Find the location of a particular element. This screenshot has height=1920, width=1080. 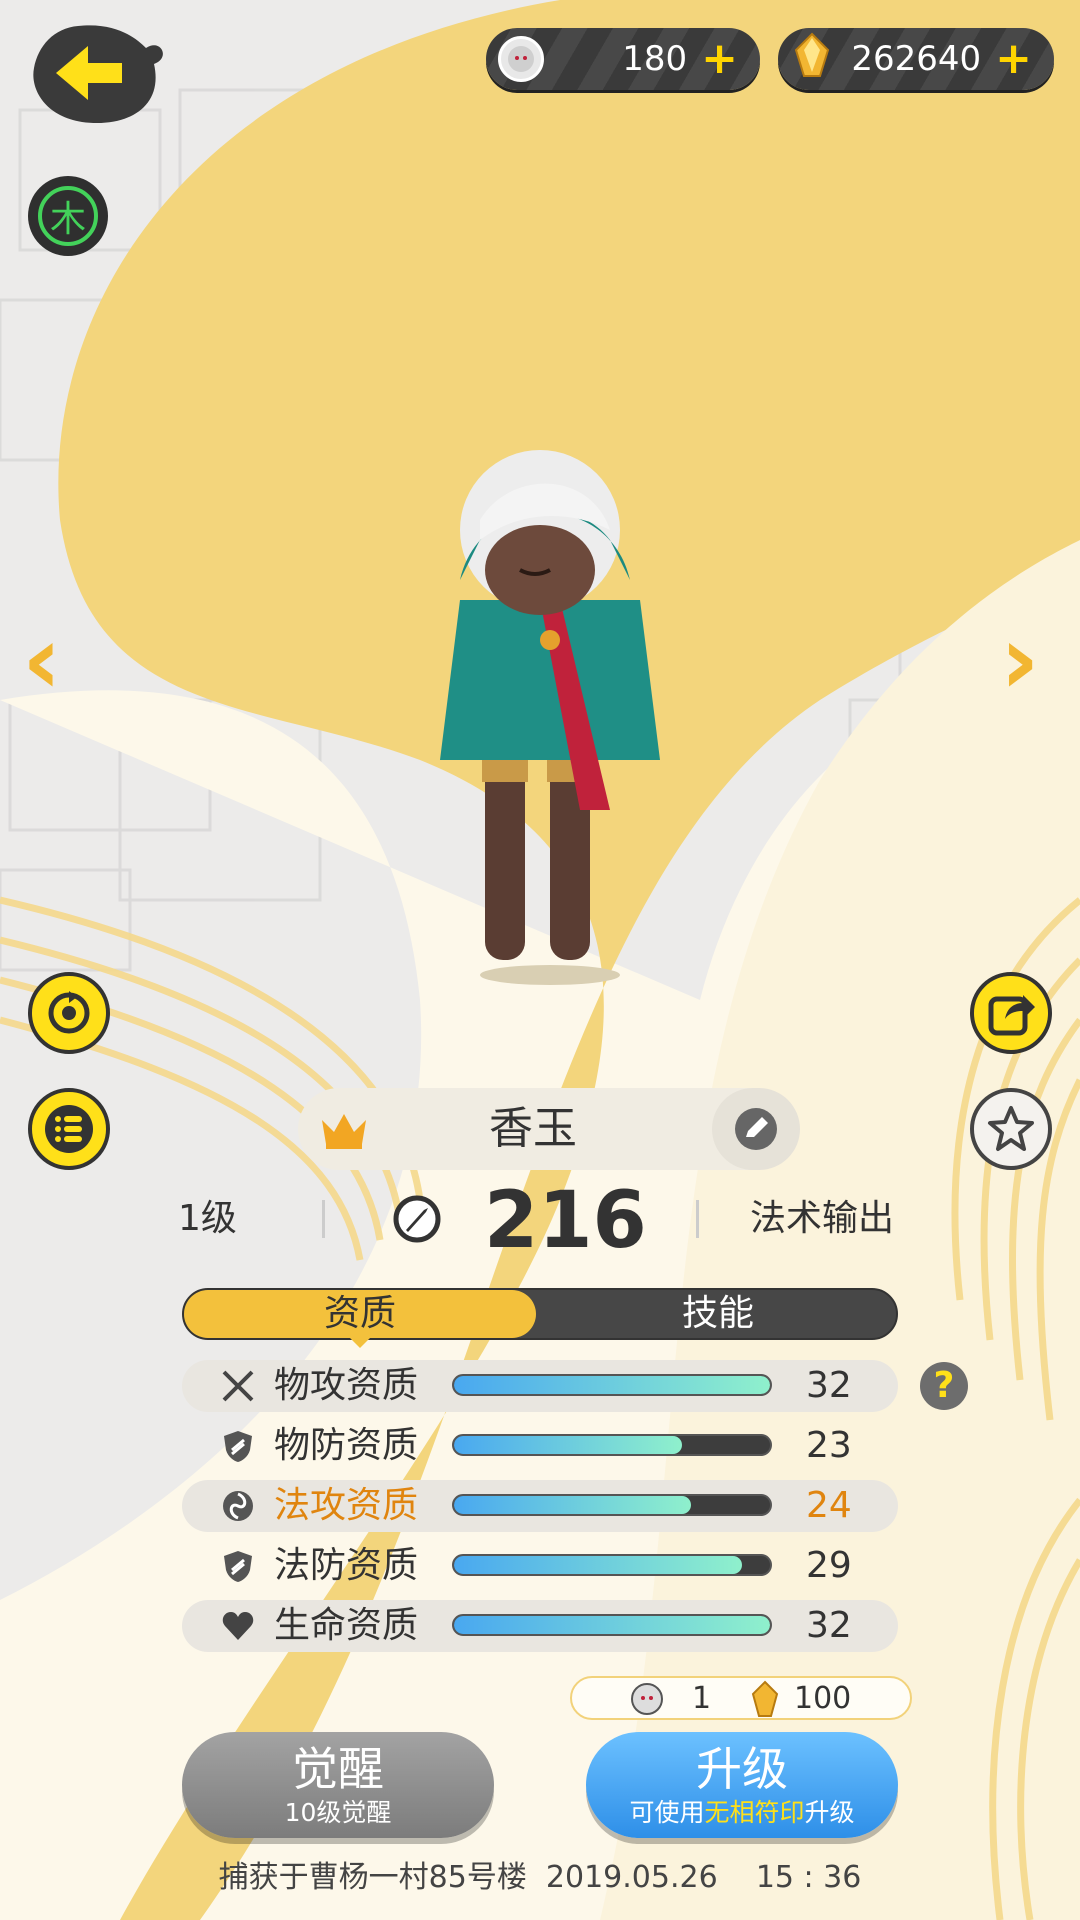

list-icon is located at coordinates (69, 1129).